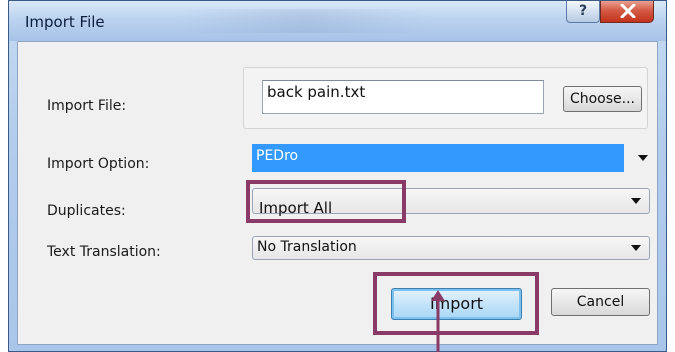  What do you see at coordinates (600, 302) in the screenshot?
I see `cancel-button: Cancel` at bounding box center [600, 302].